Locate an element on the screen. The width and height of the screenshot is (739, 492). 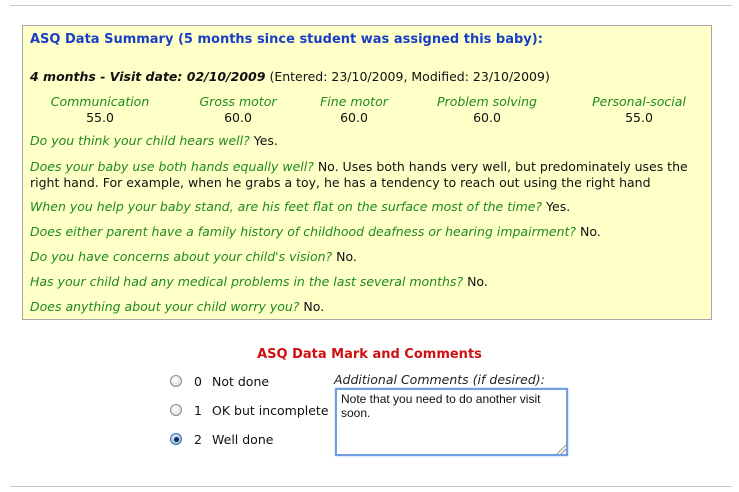
option-label: Well done is located at coordinates (242, 439).